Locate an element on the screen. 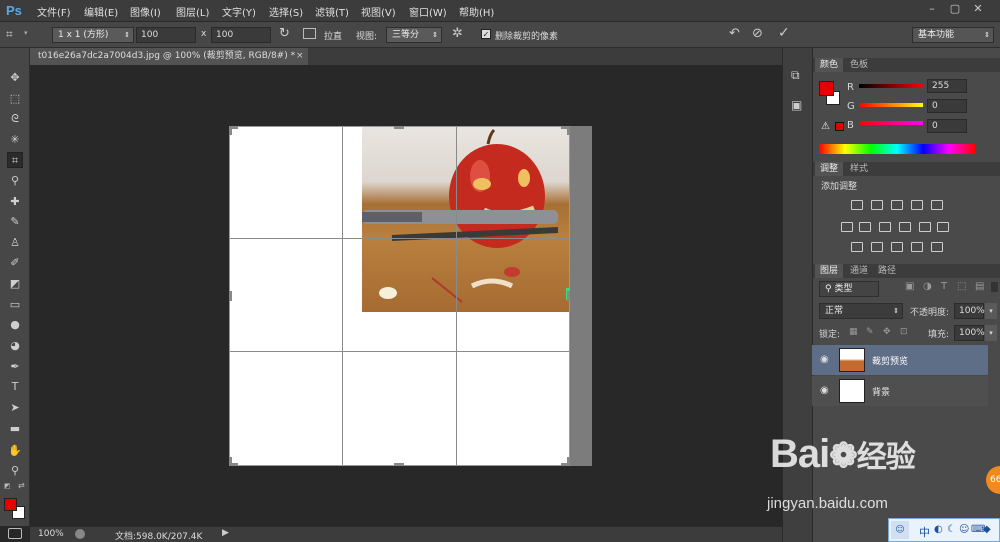 The image size is (1000, 542). pen-tool-icon: ✒ is located at coordinates (15, 367).